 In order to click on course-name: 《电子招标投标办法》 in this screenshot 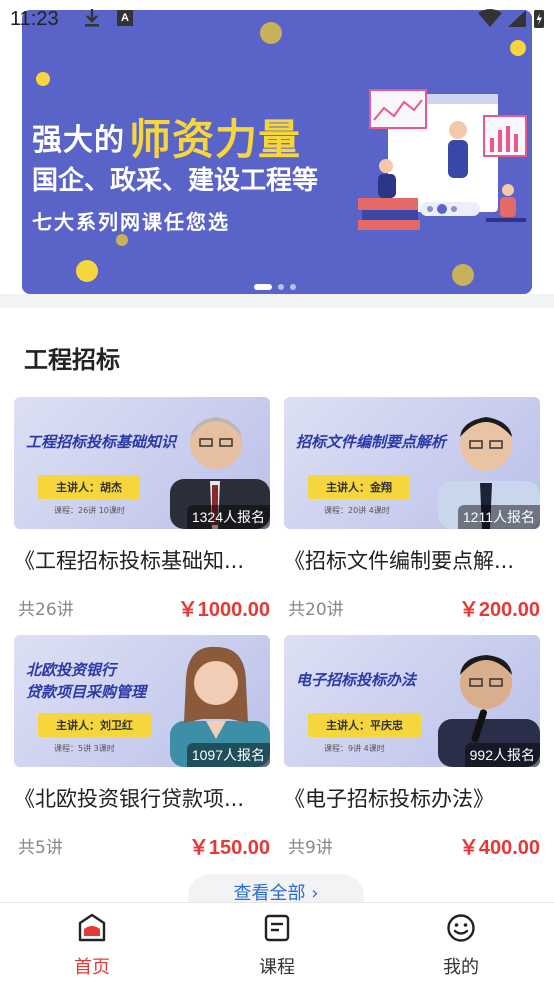, I will do `click(412, 798)`.